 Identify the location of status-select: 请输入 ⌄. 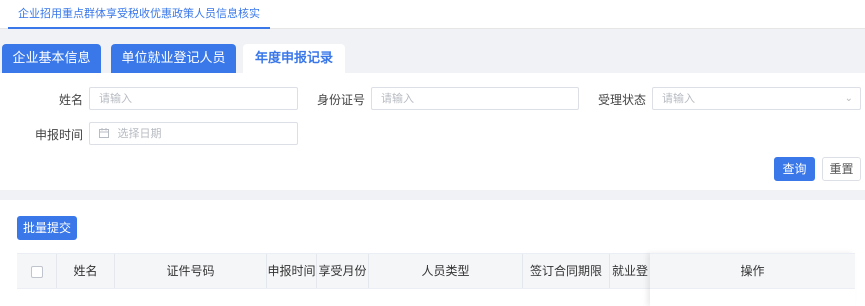
(756, 98).